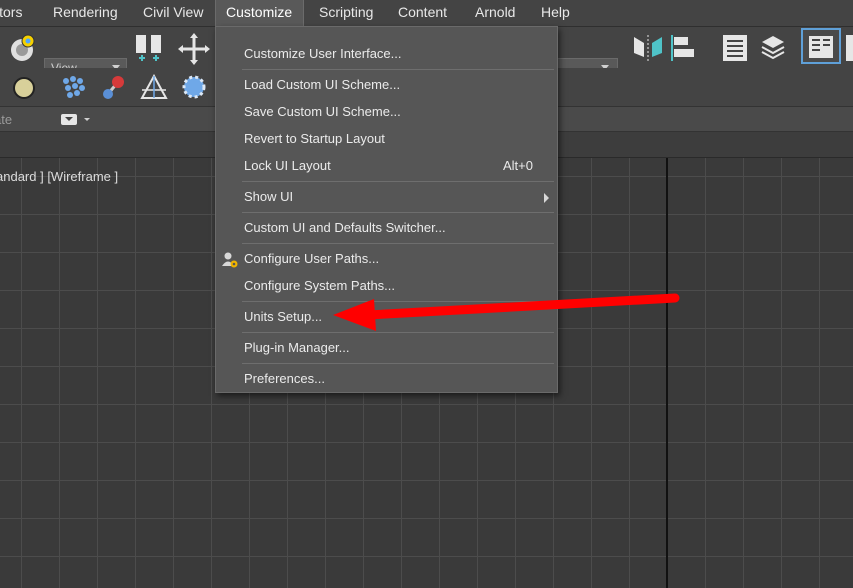 The image size is (853, 588). What do you see at coordinates (194, 49) in the screenshot?
I see `move-gizmo-icon` at bounding box center [194, 49].